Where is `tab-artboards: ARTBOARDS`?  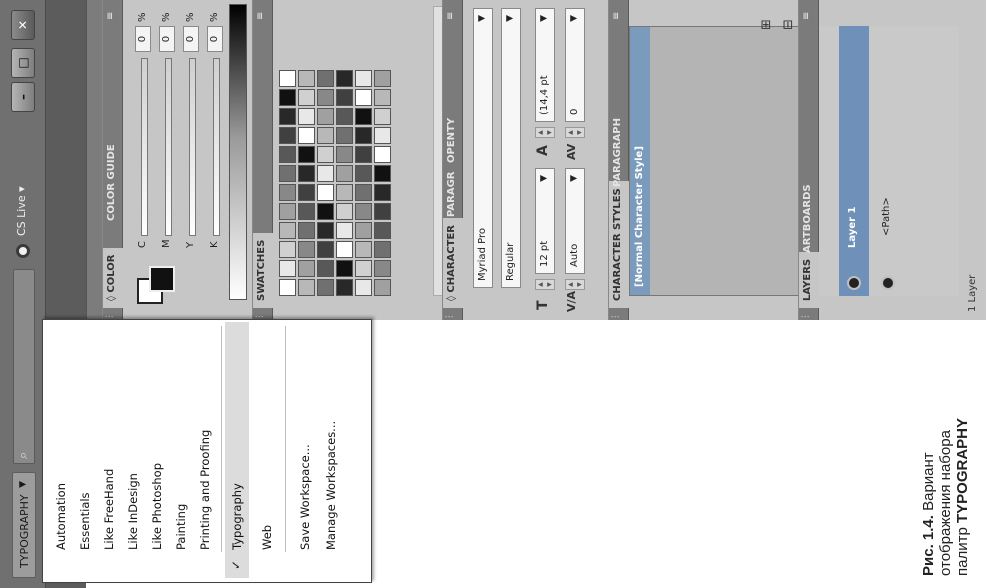
tab-artboards: ARTBOARDS is located at coordinates (809, 218).